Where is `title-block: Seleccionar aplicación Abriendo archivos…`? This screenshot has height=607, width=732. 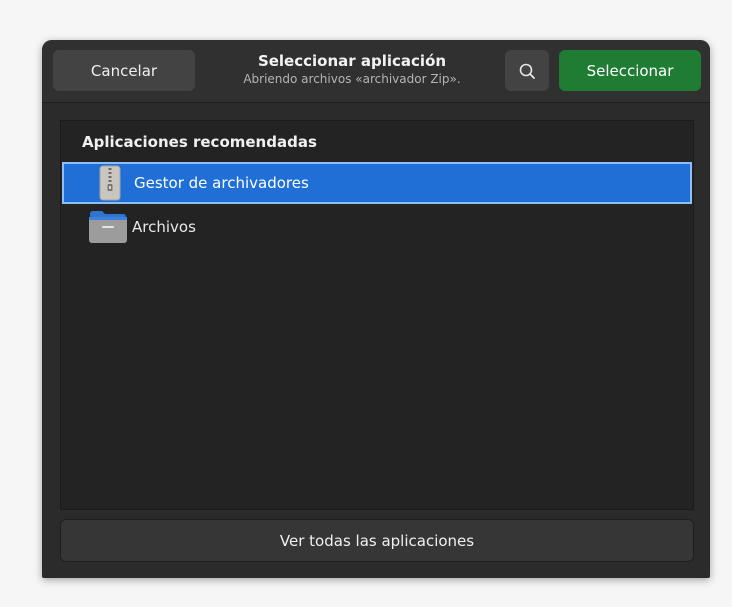 title-block: Seleccionar aplicación Abriendo archivos… is located at coordinates (352, 69).